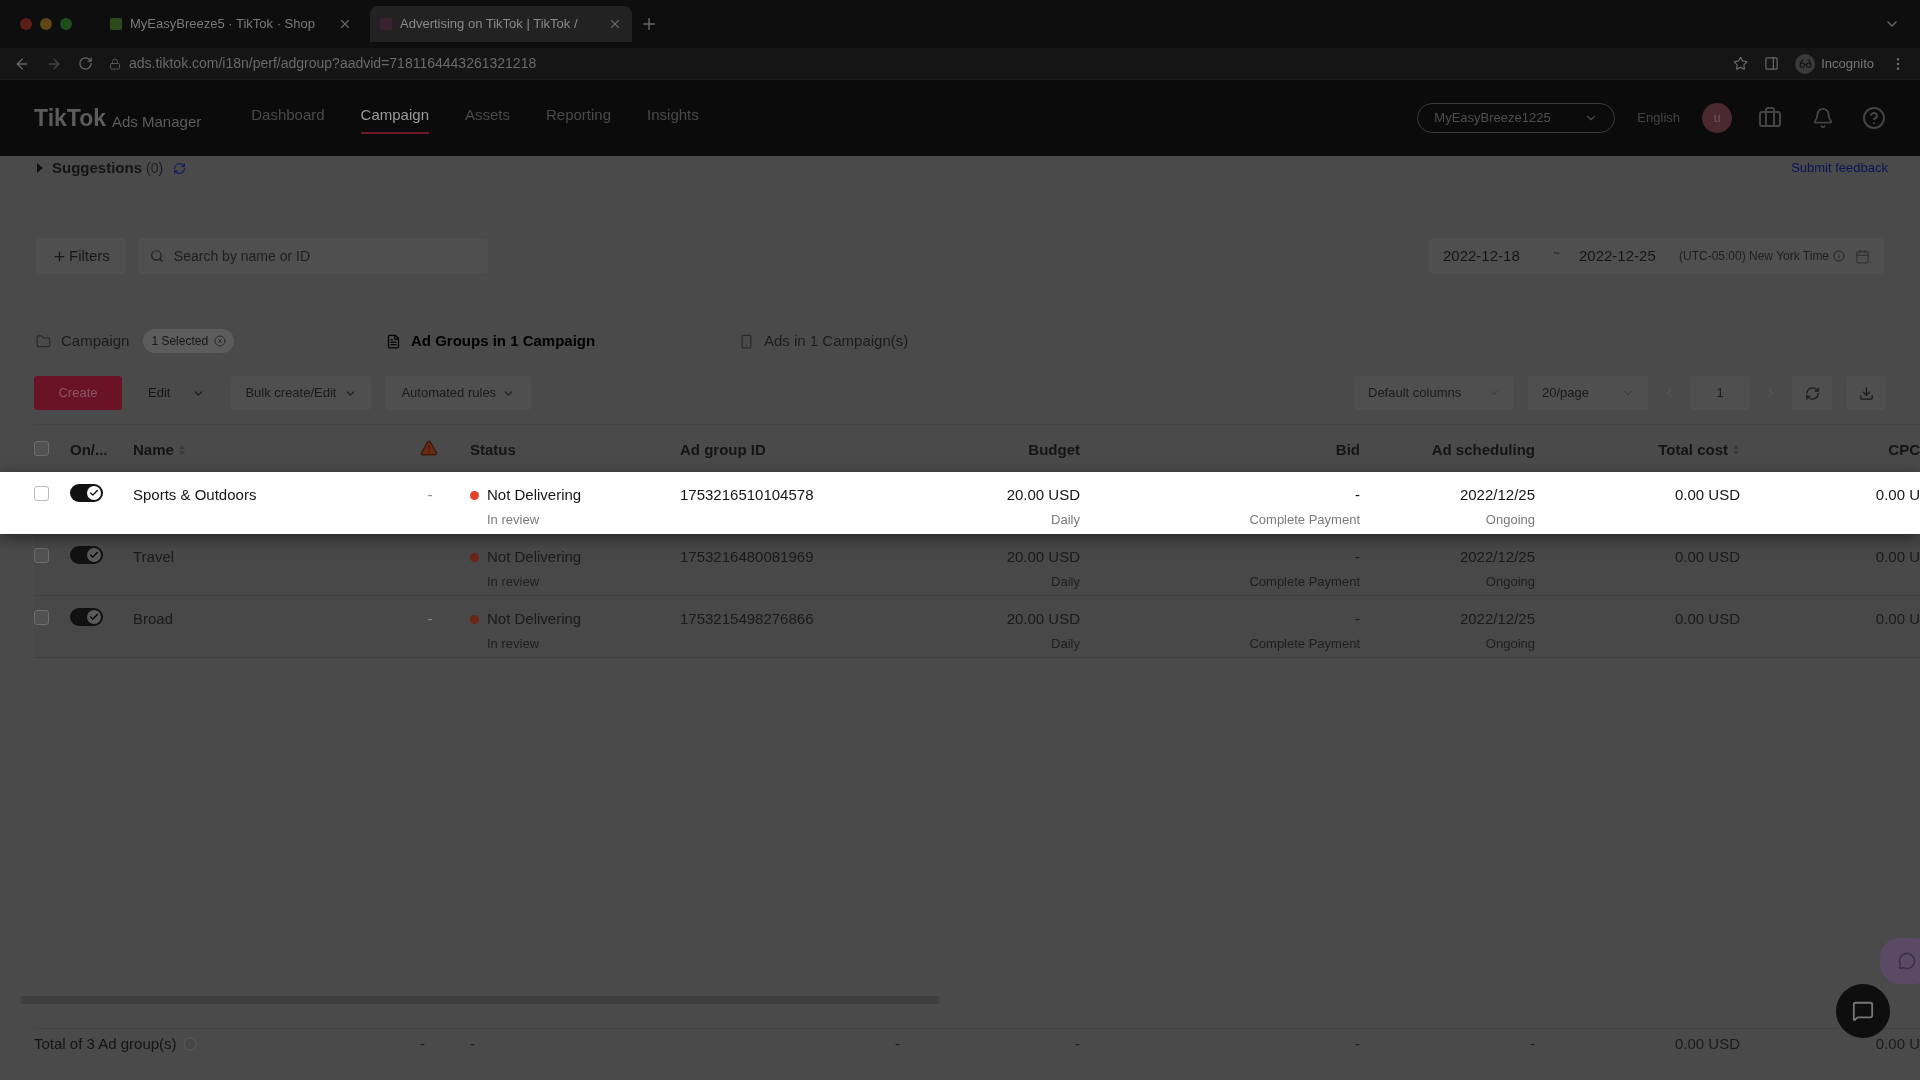  I want to click on browser-tab: Advertising on TikTok | TikTok /, so click(501, 24).